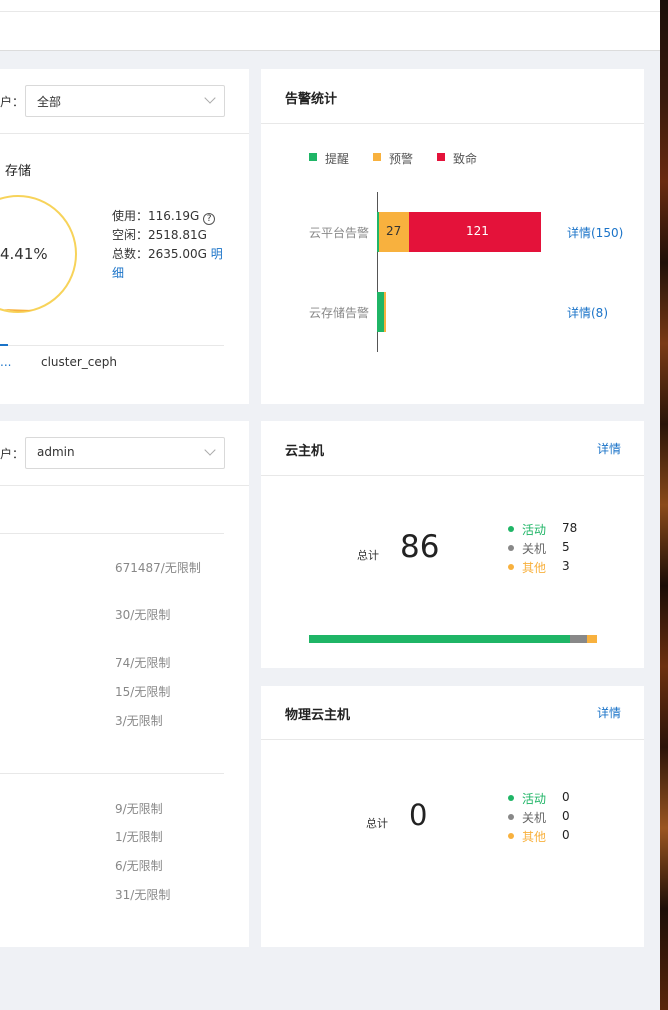  I want to click on alarm-legend: 提醒 预警 致命, so click(409, 158).